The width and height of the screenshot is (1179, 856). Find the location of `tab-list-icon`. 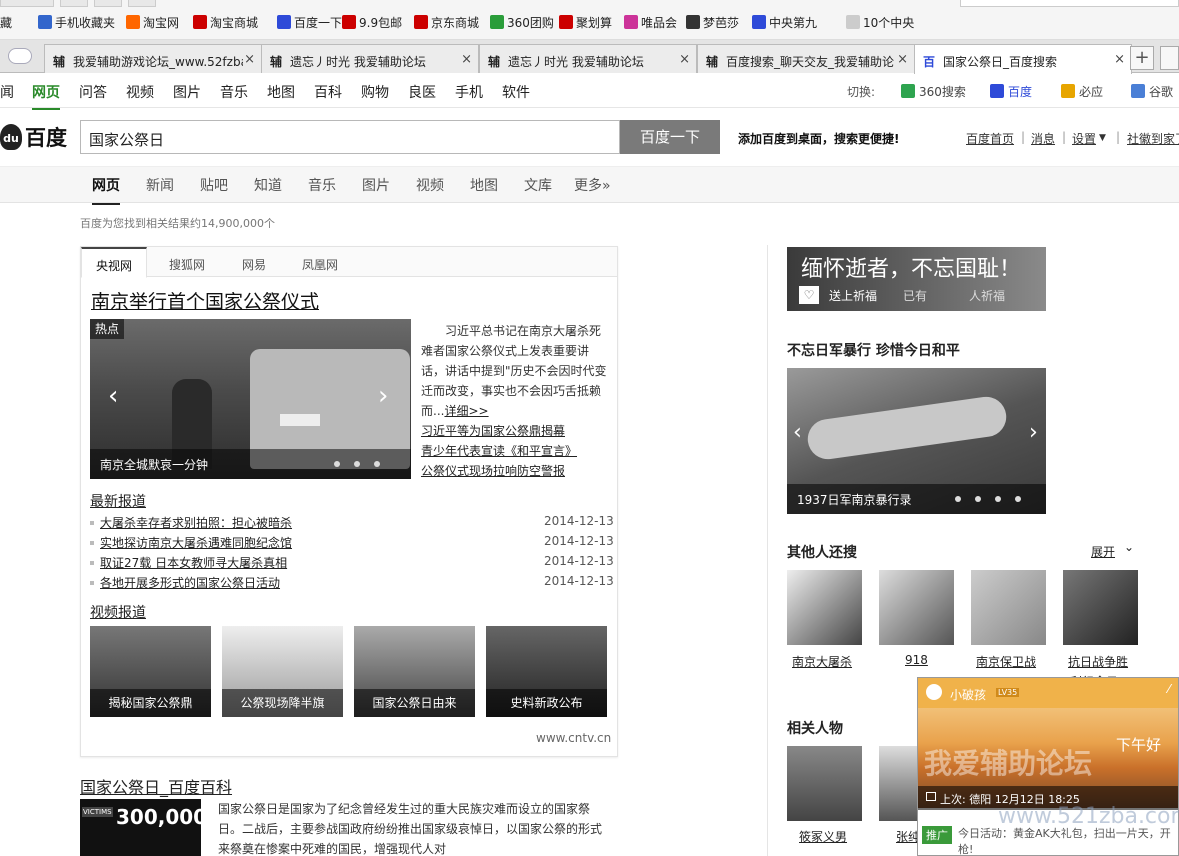

tab-list-icon is located at coordinates (1169, 58).